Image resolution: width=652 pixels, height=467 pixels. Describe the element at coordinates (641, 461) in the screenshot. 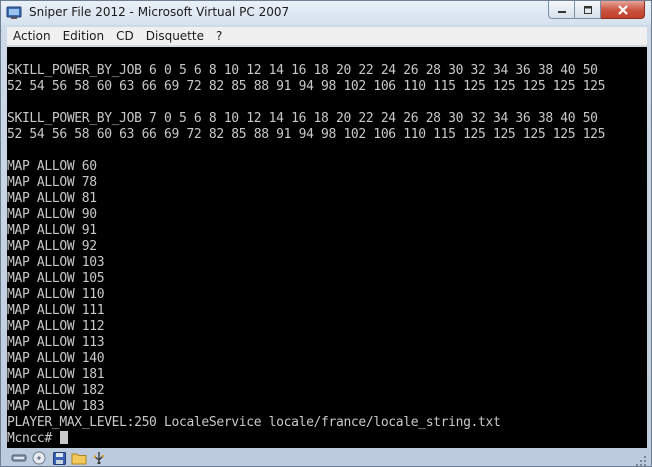

I see `resize-grip-icon` at that location.